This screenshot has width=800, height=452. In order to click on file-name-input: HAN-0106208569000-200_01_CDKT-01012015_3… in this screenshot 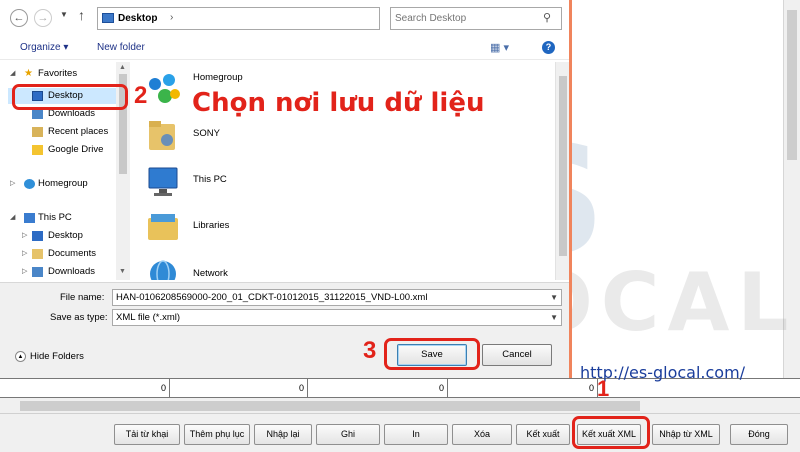, I will do `click(337, 297)`.